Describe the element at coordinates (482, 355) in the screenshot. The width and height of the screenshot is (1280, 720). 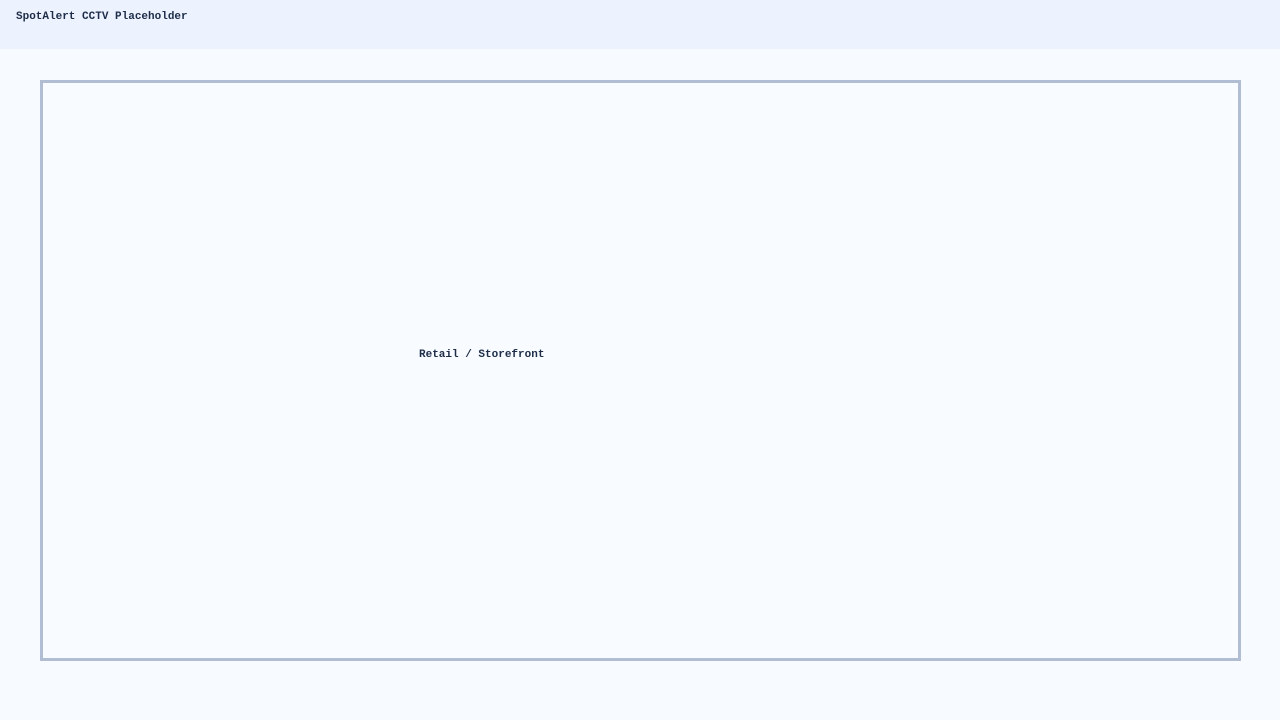
I see `camera-feed-label: Retail / Storefront` at that location.